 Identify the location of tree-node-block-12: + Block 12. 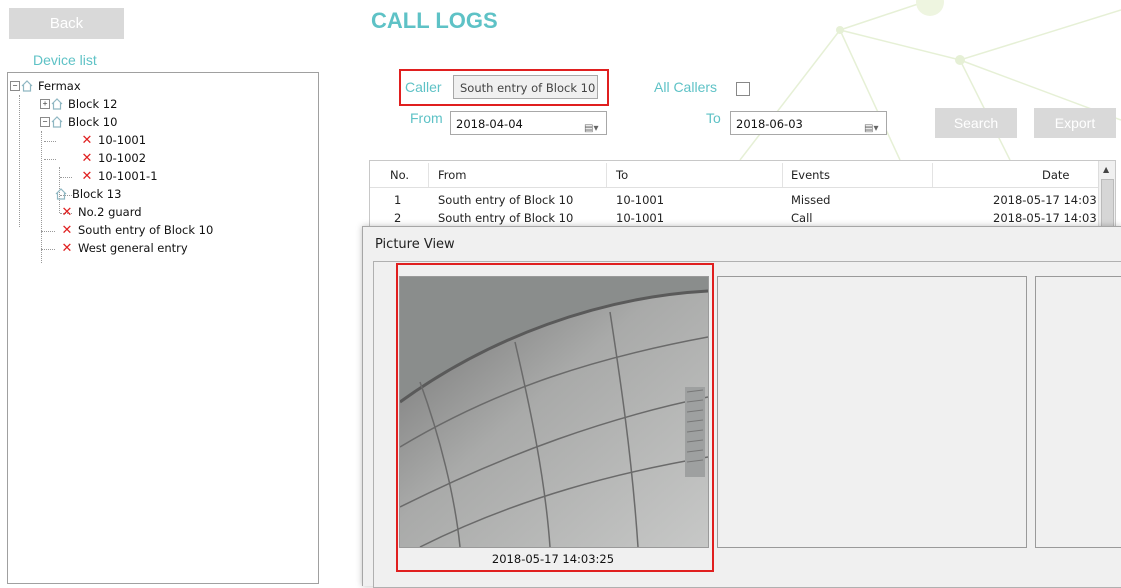
(78, 104).